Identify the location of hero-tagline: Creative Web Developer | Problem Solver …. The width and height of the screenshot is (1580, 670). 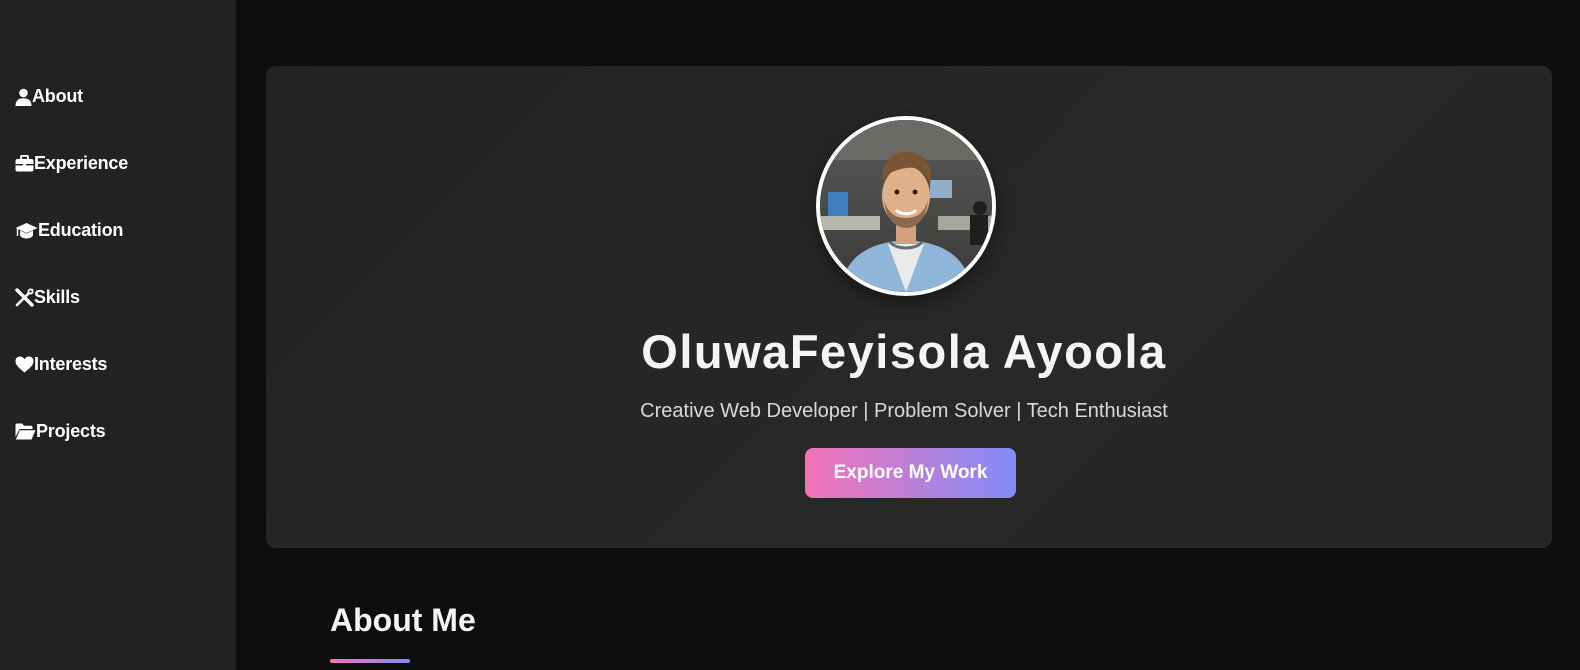
(904, 411).